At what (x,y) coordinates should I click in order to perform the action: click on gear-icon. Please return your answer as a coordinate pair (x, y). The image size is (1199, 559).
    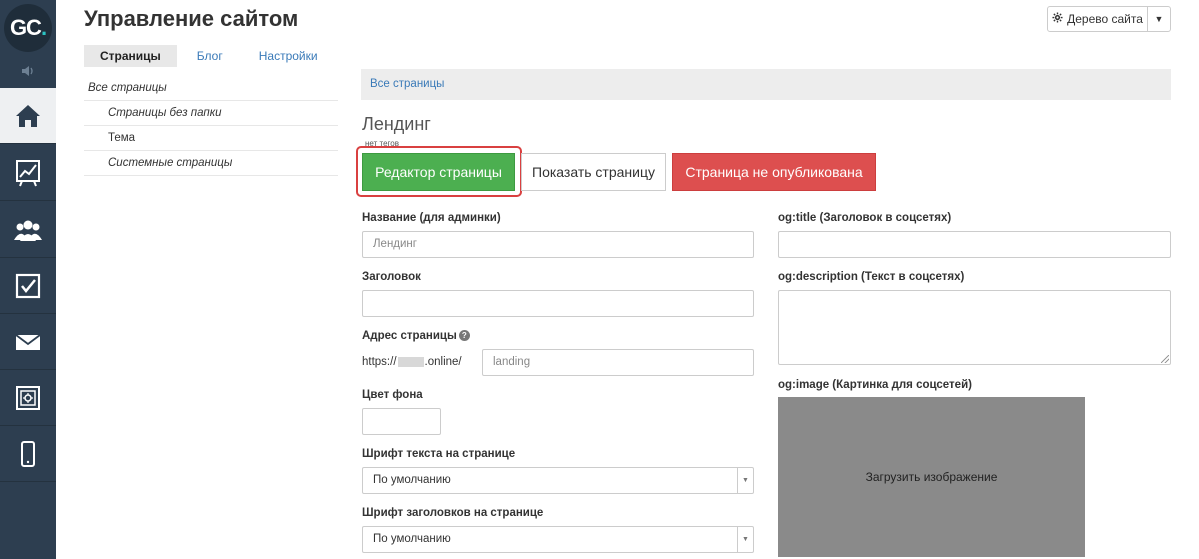
    Looking at the image, I should click on (1057, 19).